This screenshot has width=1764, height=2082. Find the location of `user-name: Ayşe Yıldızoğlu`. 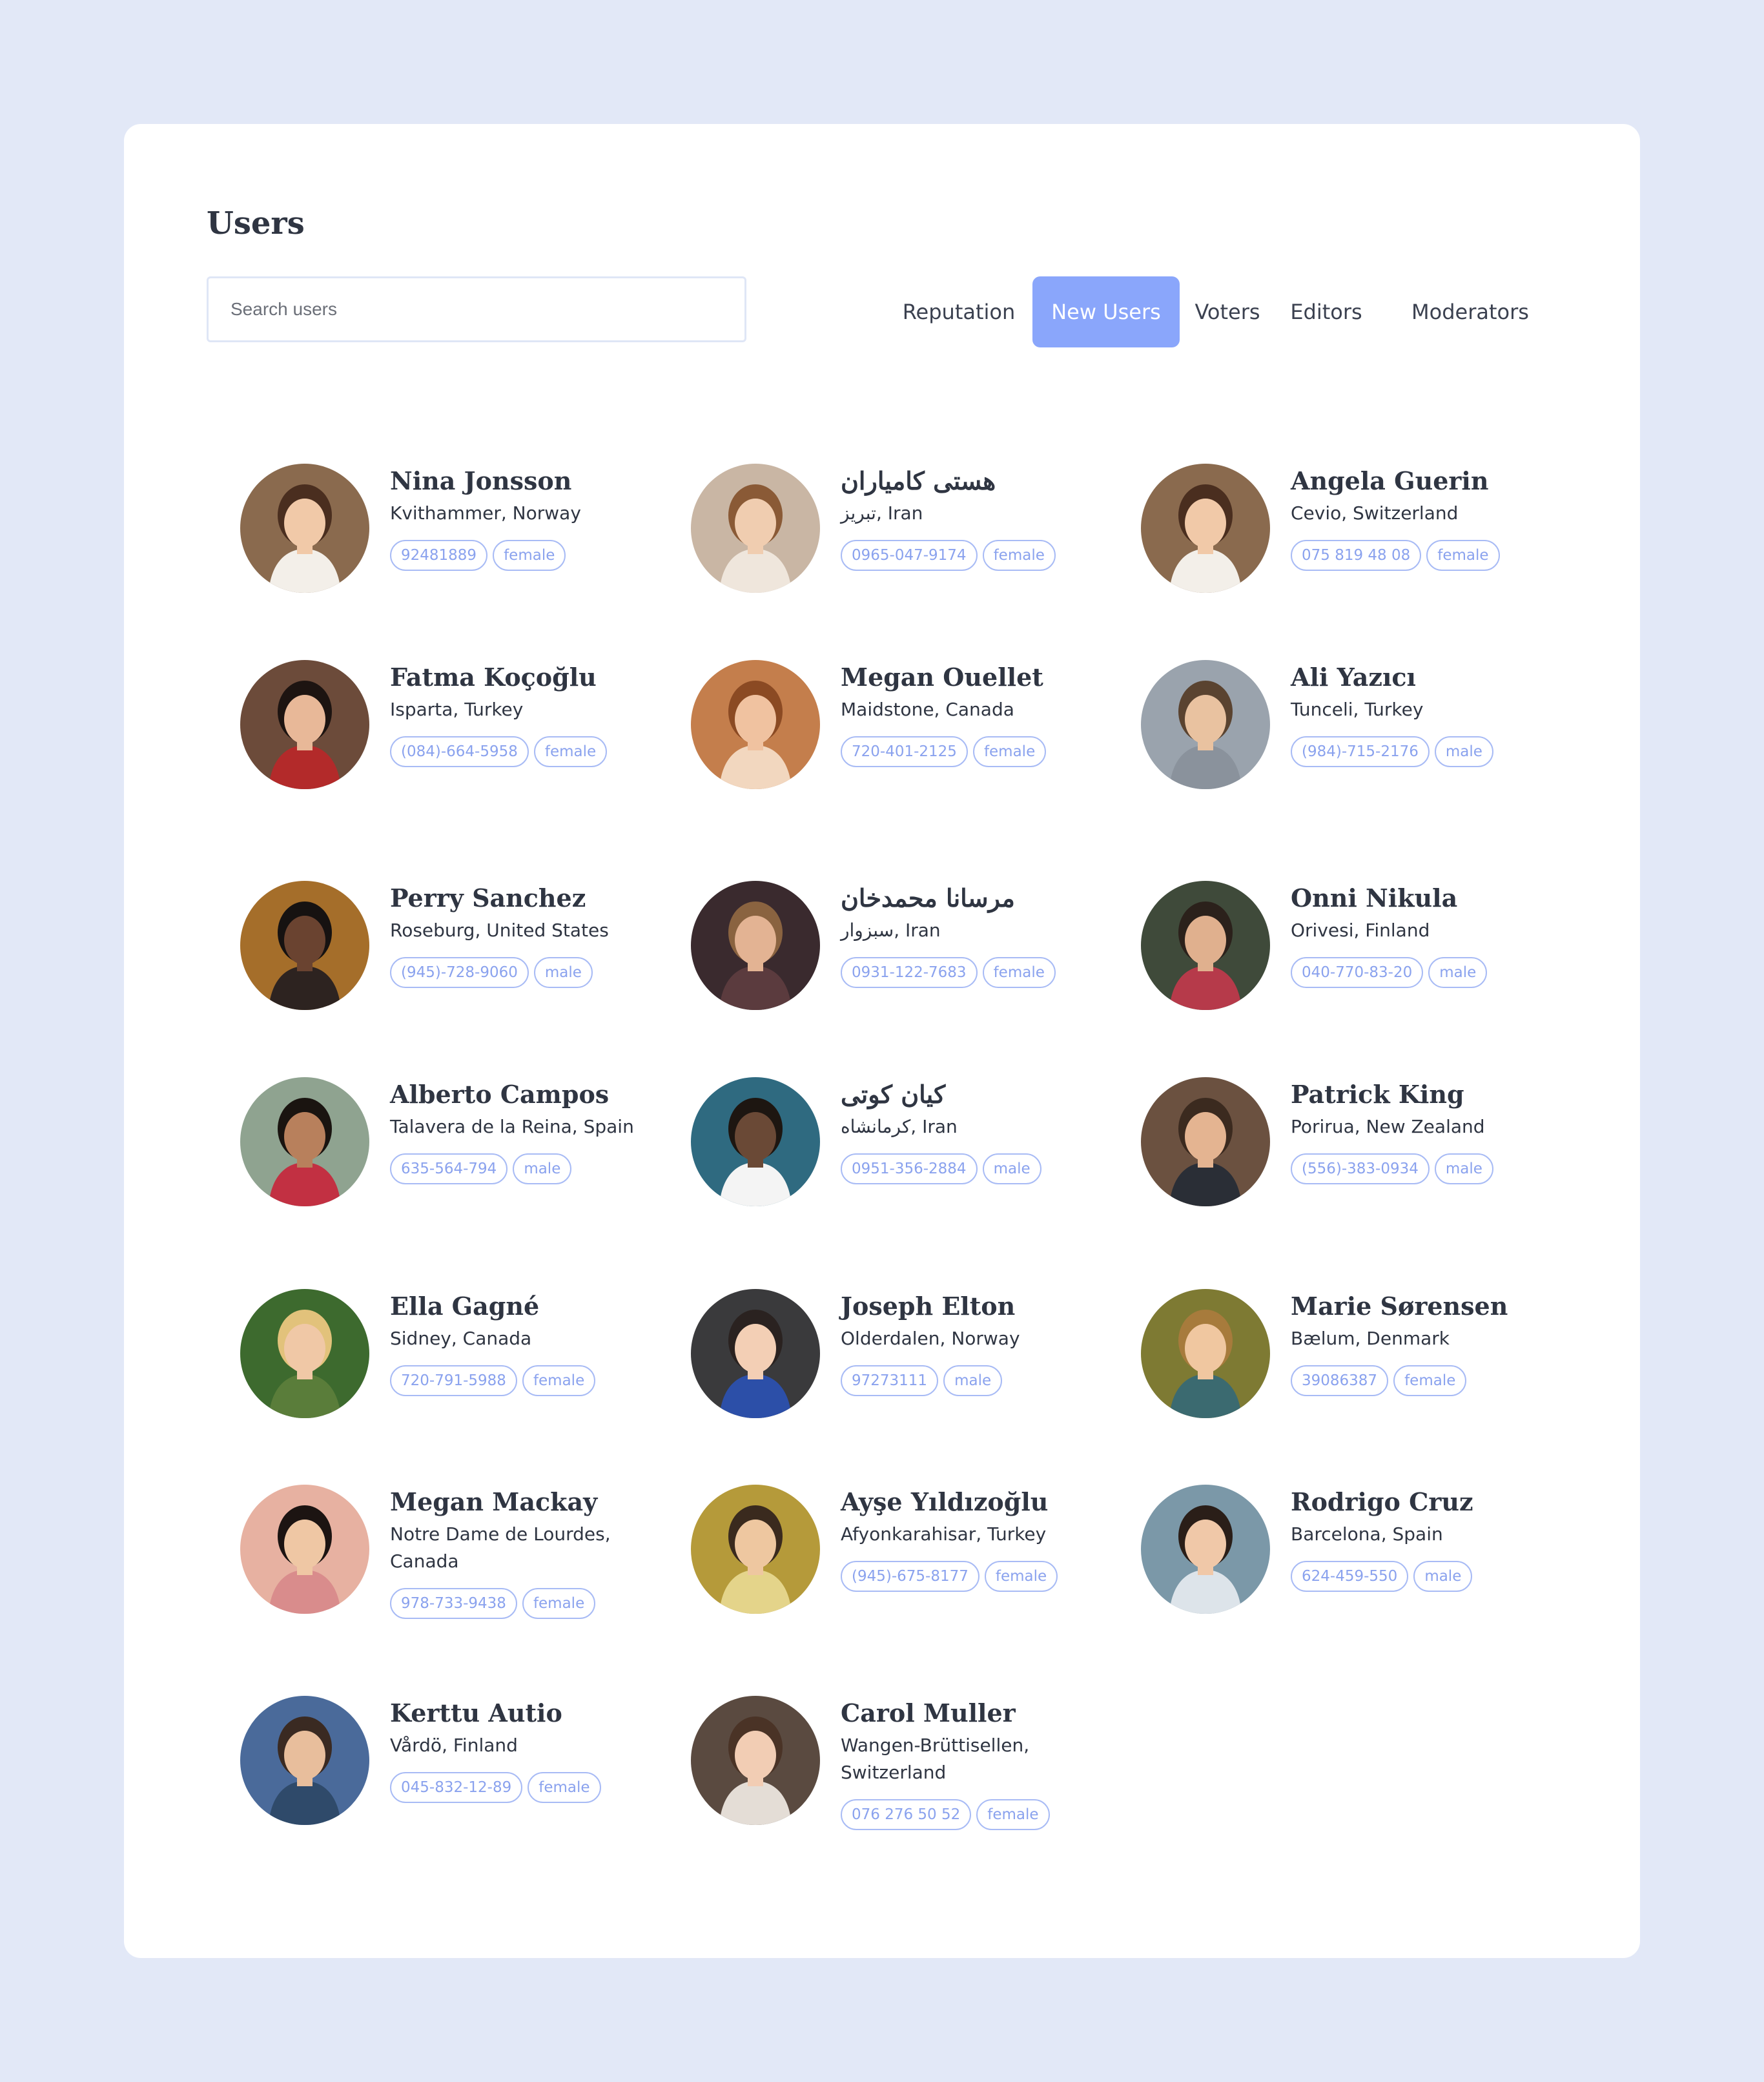

user-name: Ayşe Yıldızoğlu is located at coordinates (977, 1502).